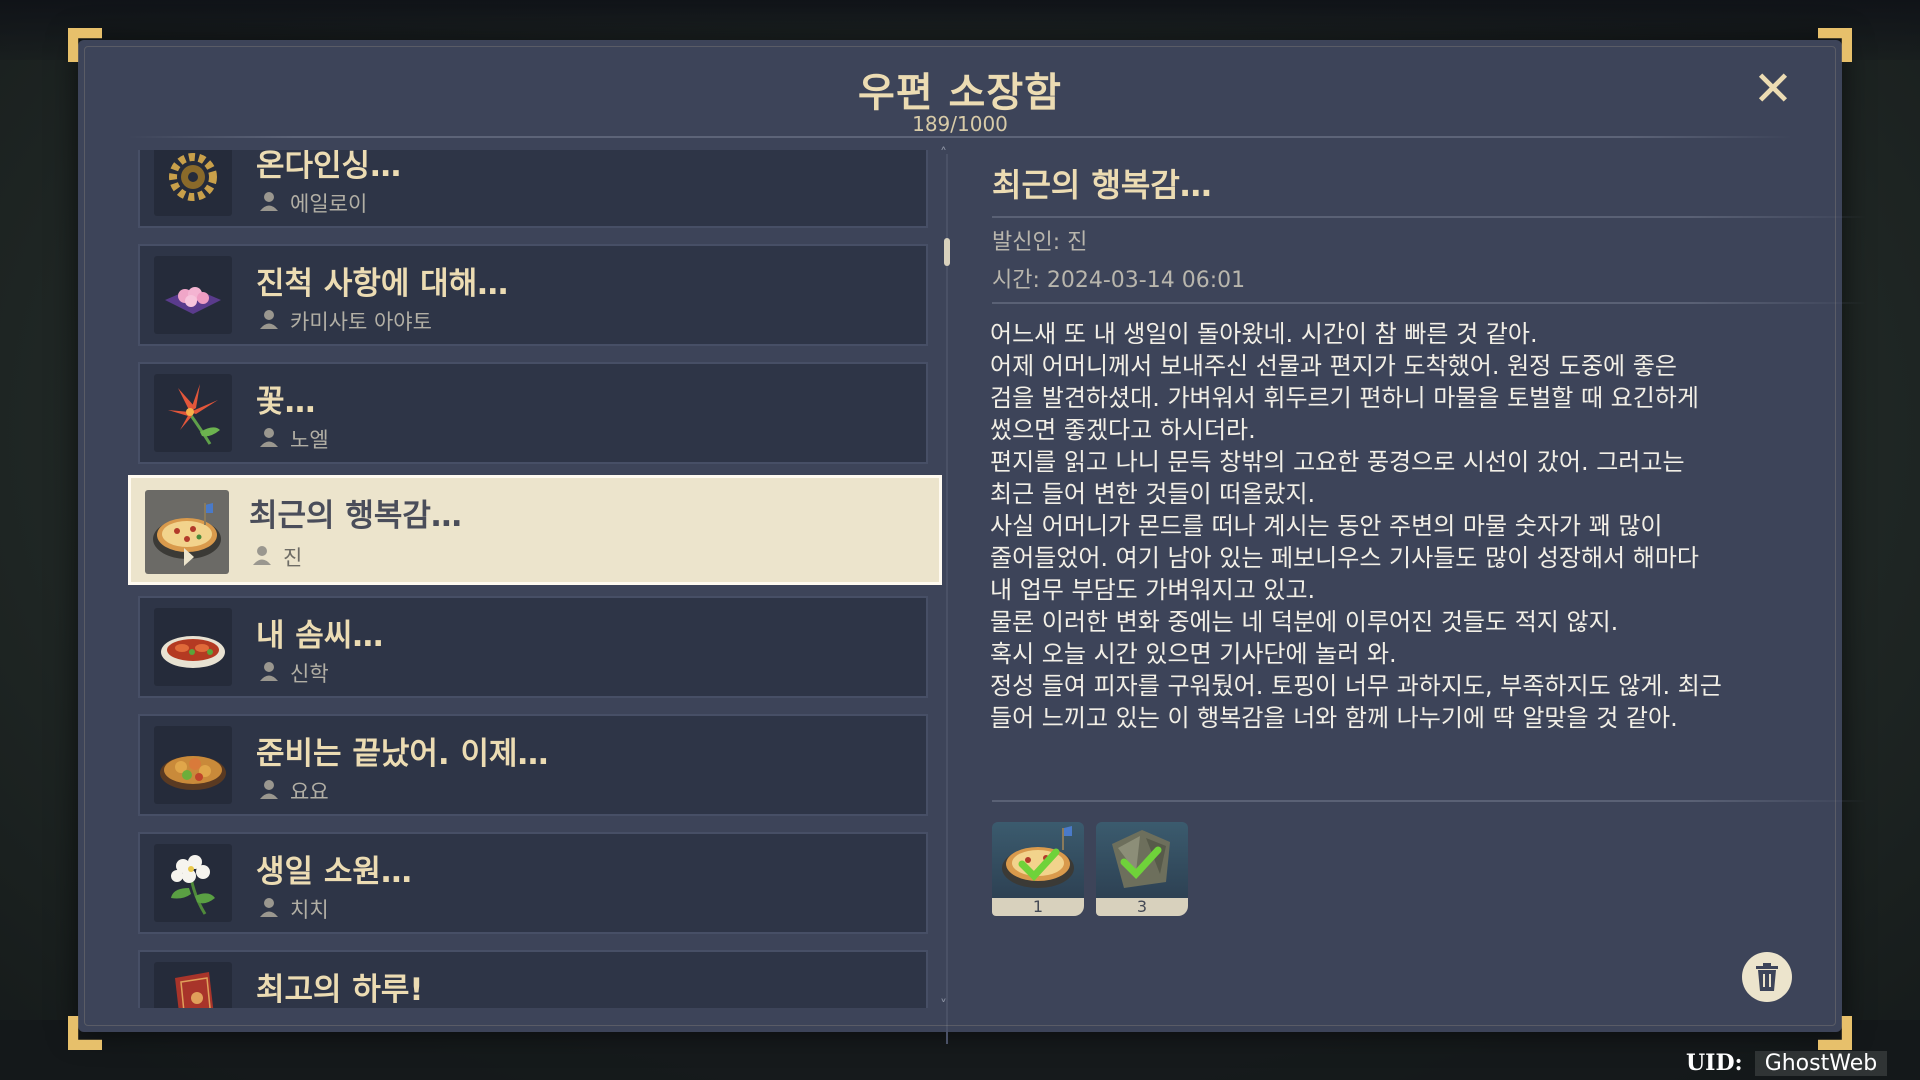 This screenshot has width=1920, height=1080. I want to click on scrollbar-track, so click(947, 599).